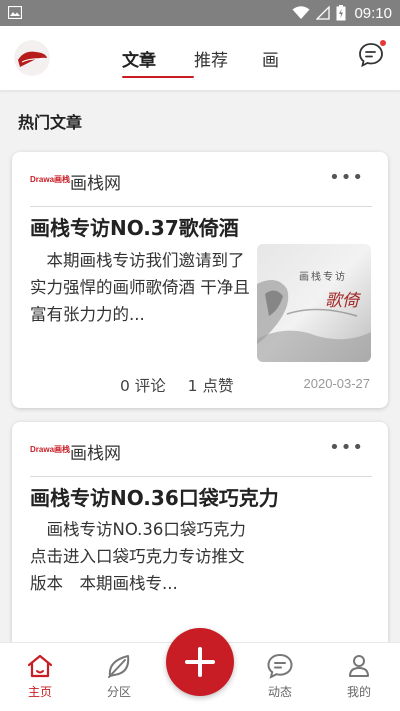  I want to click on nav-home: 主页, so click(40, 676).